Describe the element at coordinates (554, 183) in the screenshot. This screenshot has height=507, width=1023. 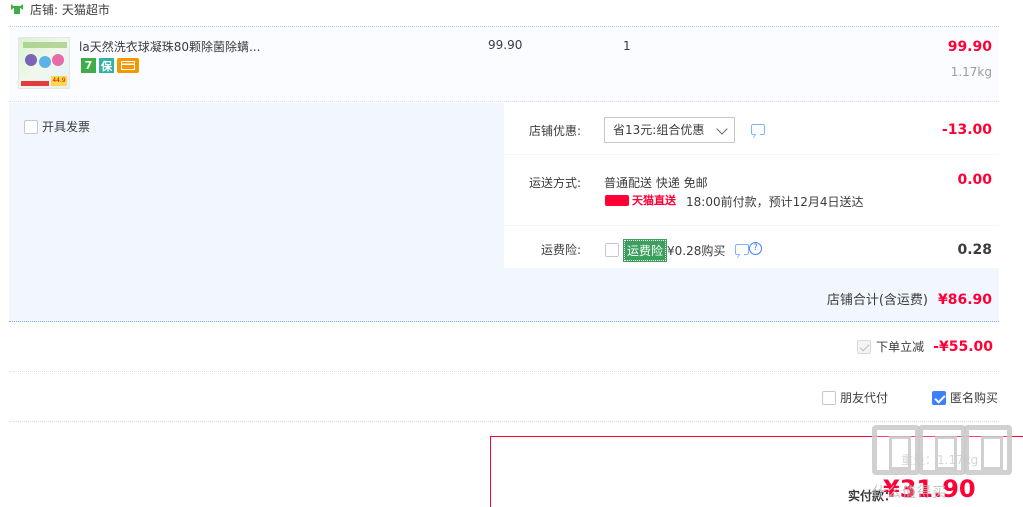
I see `shipping-label: 运送方式:` at that location.